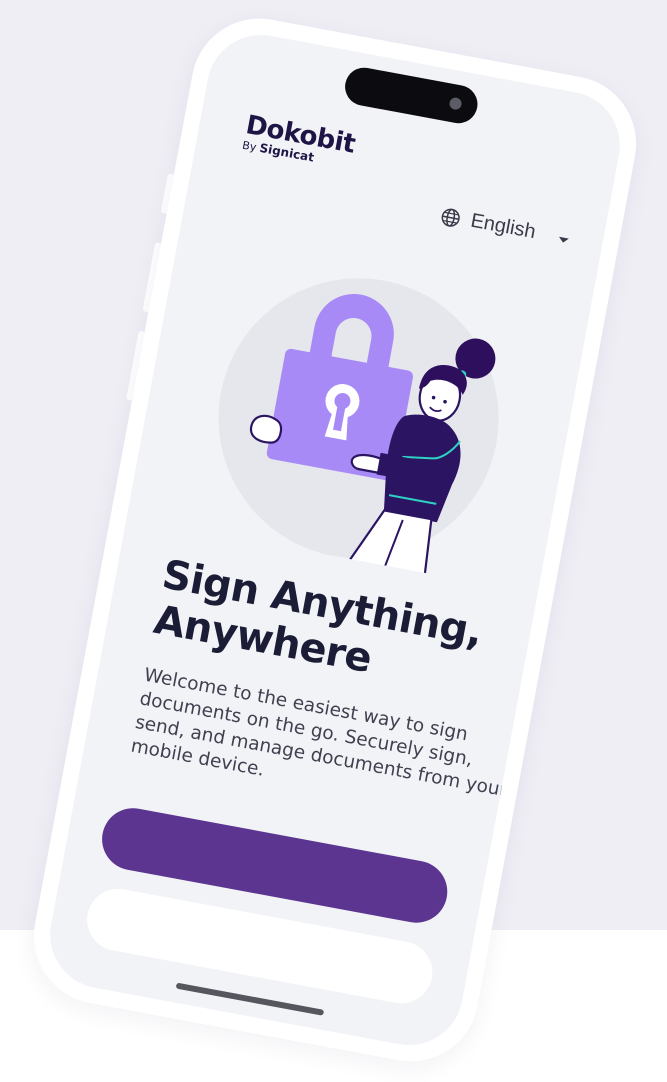 This screenshot has height=1082, width=667. What do you see at coordinates (455, 103) in the screenshot?
I see `camera-lens-icon` at bounding box center [455, 103].